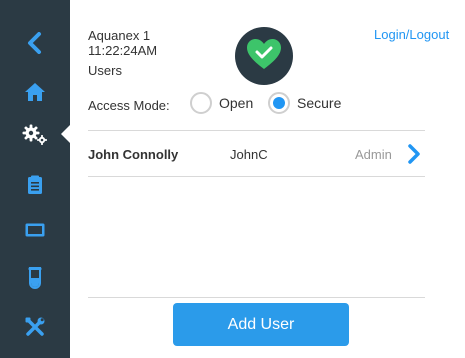  I want to click on radio-label-open: Open, so click(236, 103).